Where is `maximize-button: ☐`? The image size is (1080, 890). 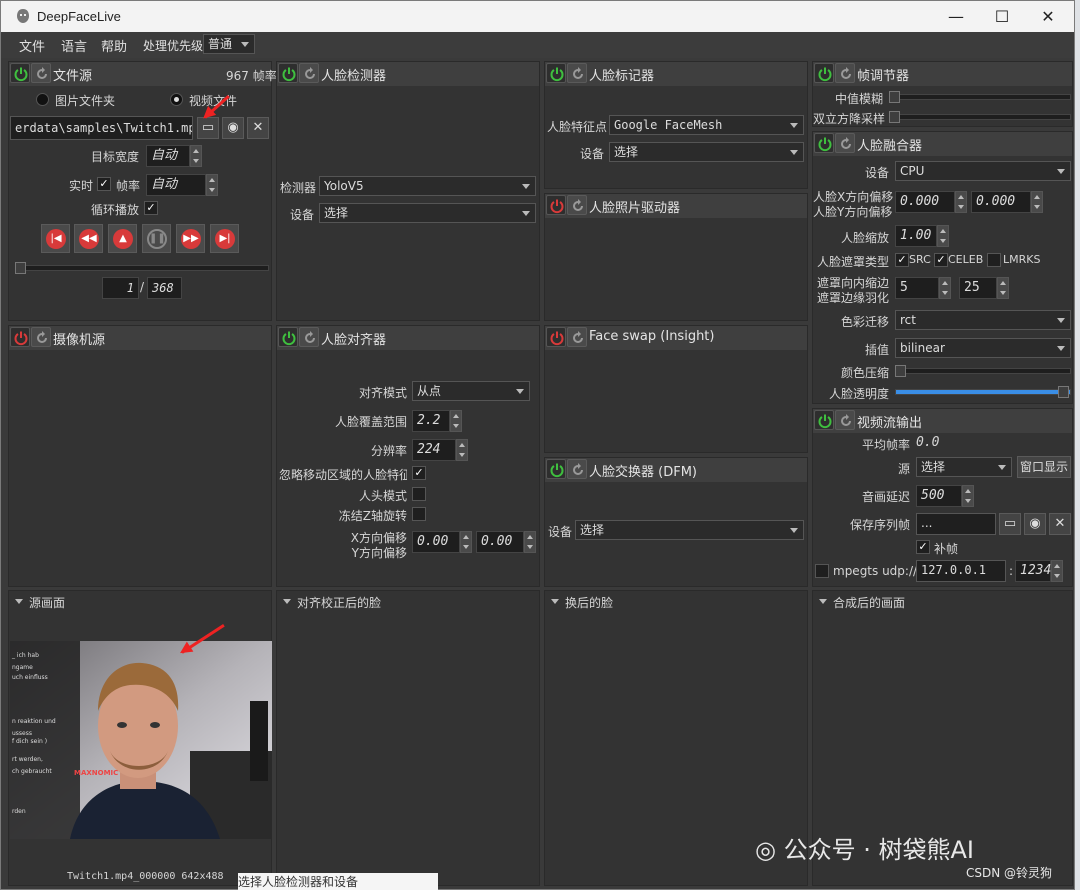 maximize-button: ☐ is located at coordinates (1002, 16).